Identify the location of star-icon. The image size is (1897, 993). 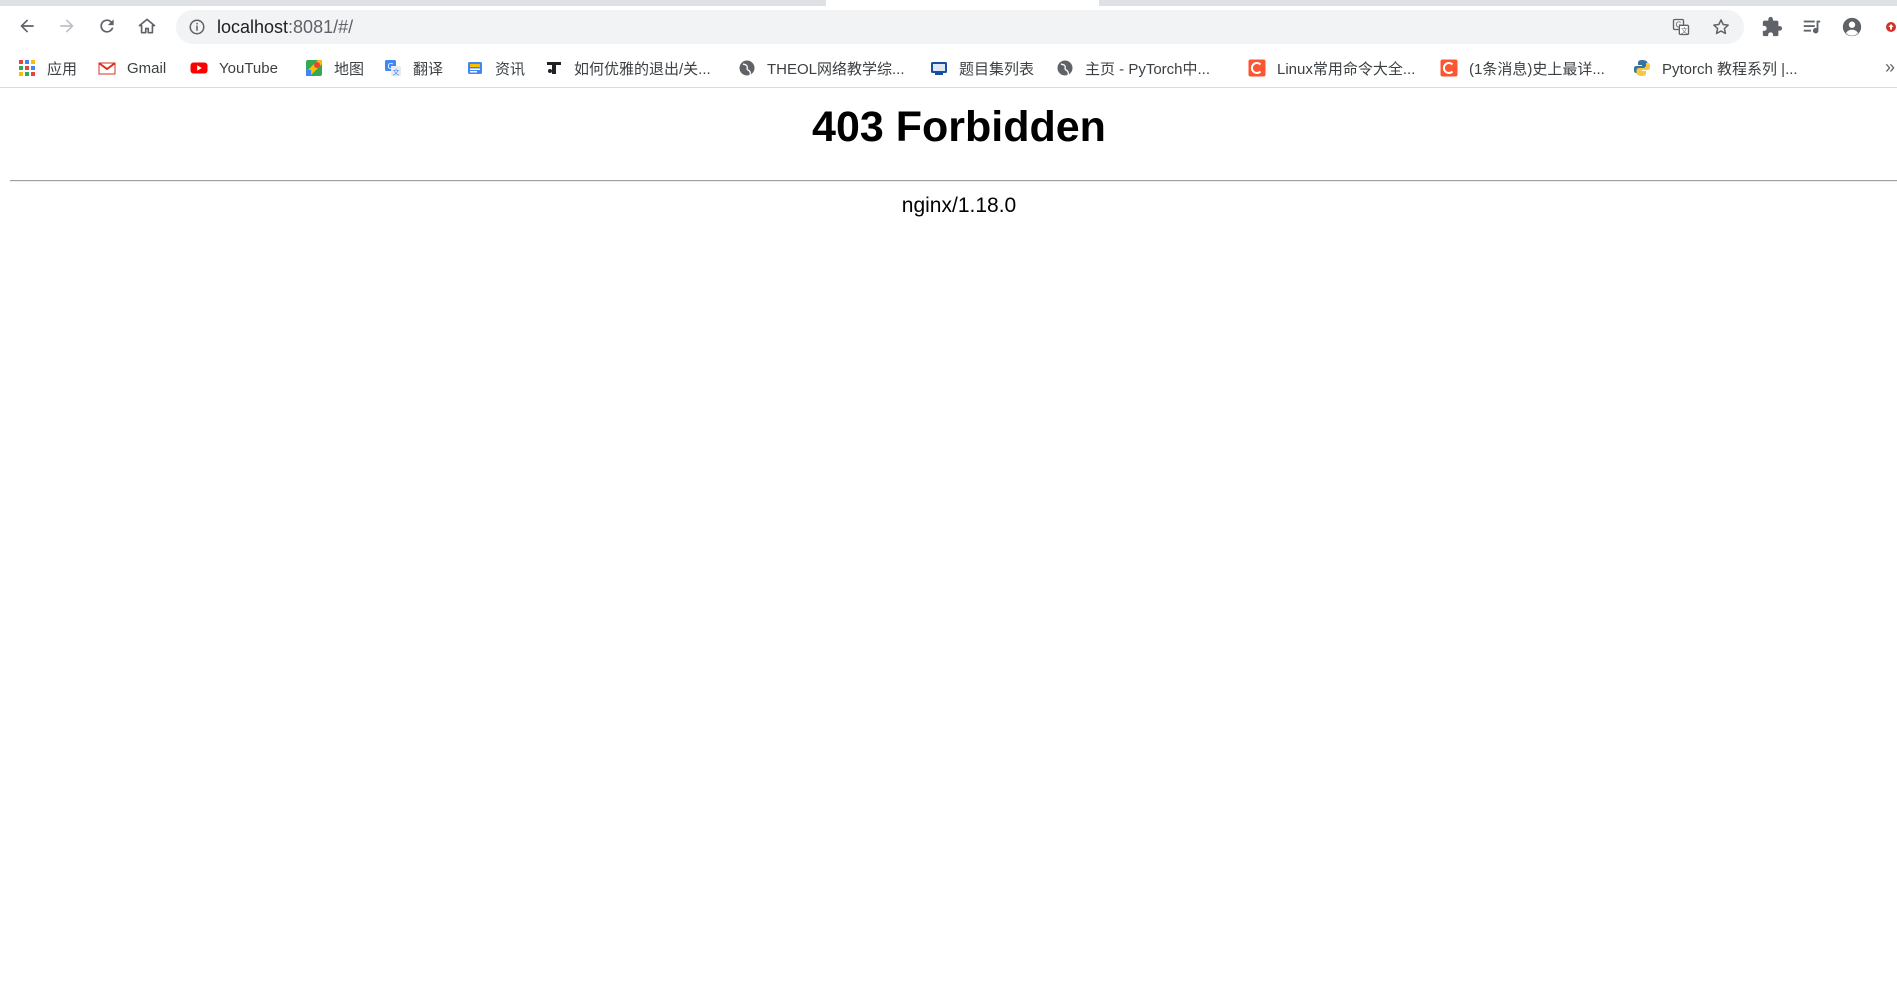
(1721, 27).